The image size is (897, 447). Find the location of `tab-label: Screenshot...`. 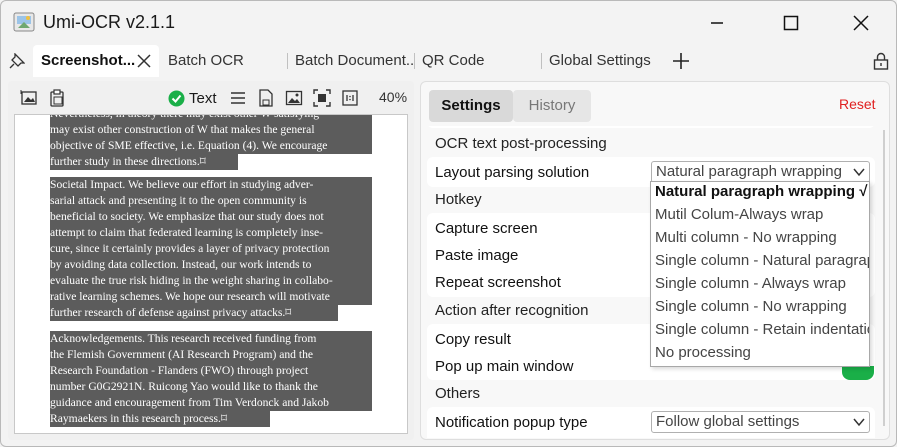

tab-label: Screenshot... is located at coordinates (88, 60).